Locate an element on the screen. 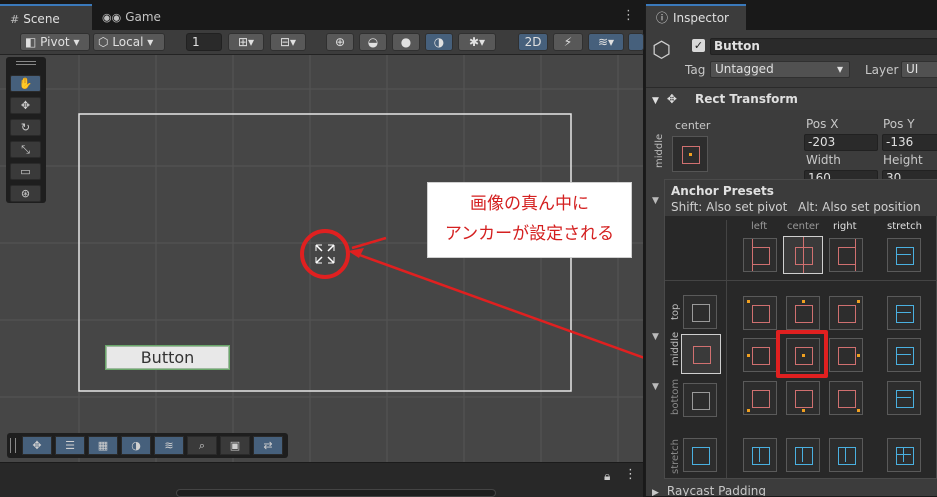 This screenshot has height=497, width=937. overlay-handle is located at coordinates (13, 445).